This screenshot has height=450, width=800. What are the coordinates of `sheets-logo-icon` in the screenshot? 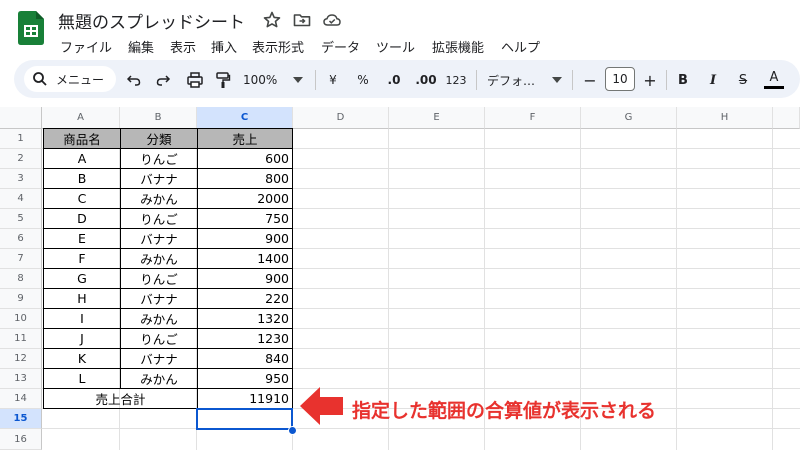 It's located at (31, 28).